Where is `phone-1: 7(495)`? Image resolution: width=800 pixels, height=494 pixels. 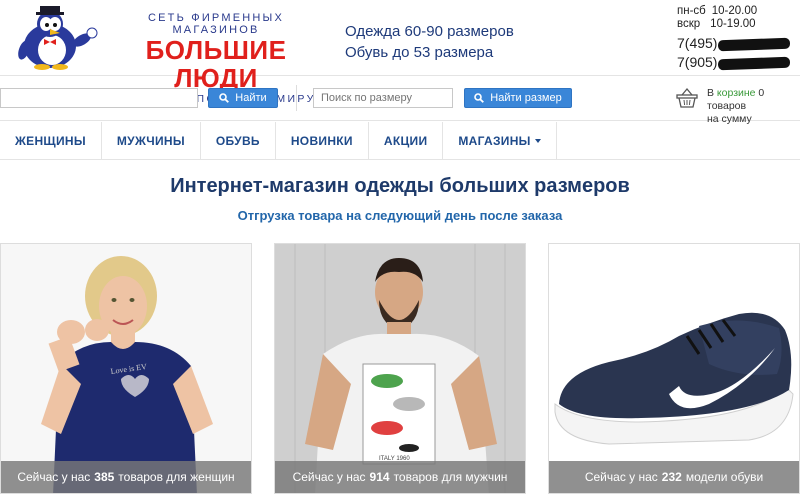
phone-1: 7(495) is located at coordinates (734, 43).